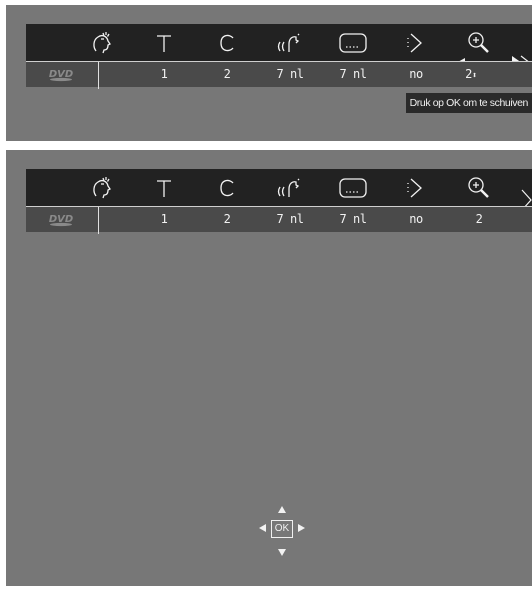 The image size is (532, 589). Describe the element at coordinates (468, 103) in the screenshot. I see `hint-tooltip: Druk op OK om te schuiven` at that location.